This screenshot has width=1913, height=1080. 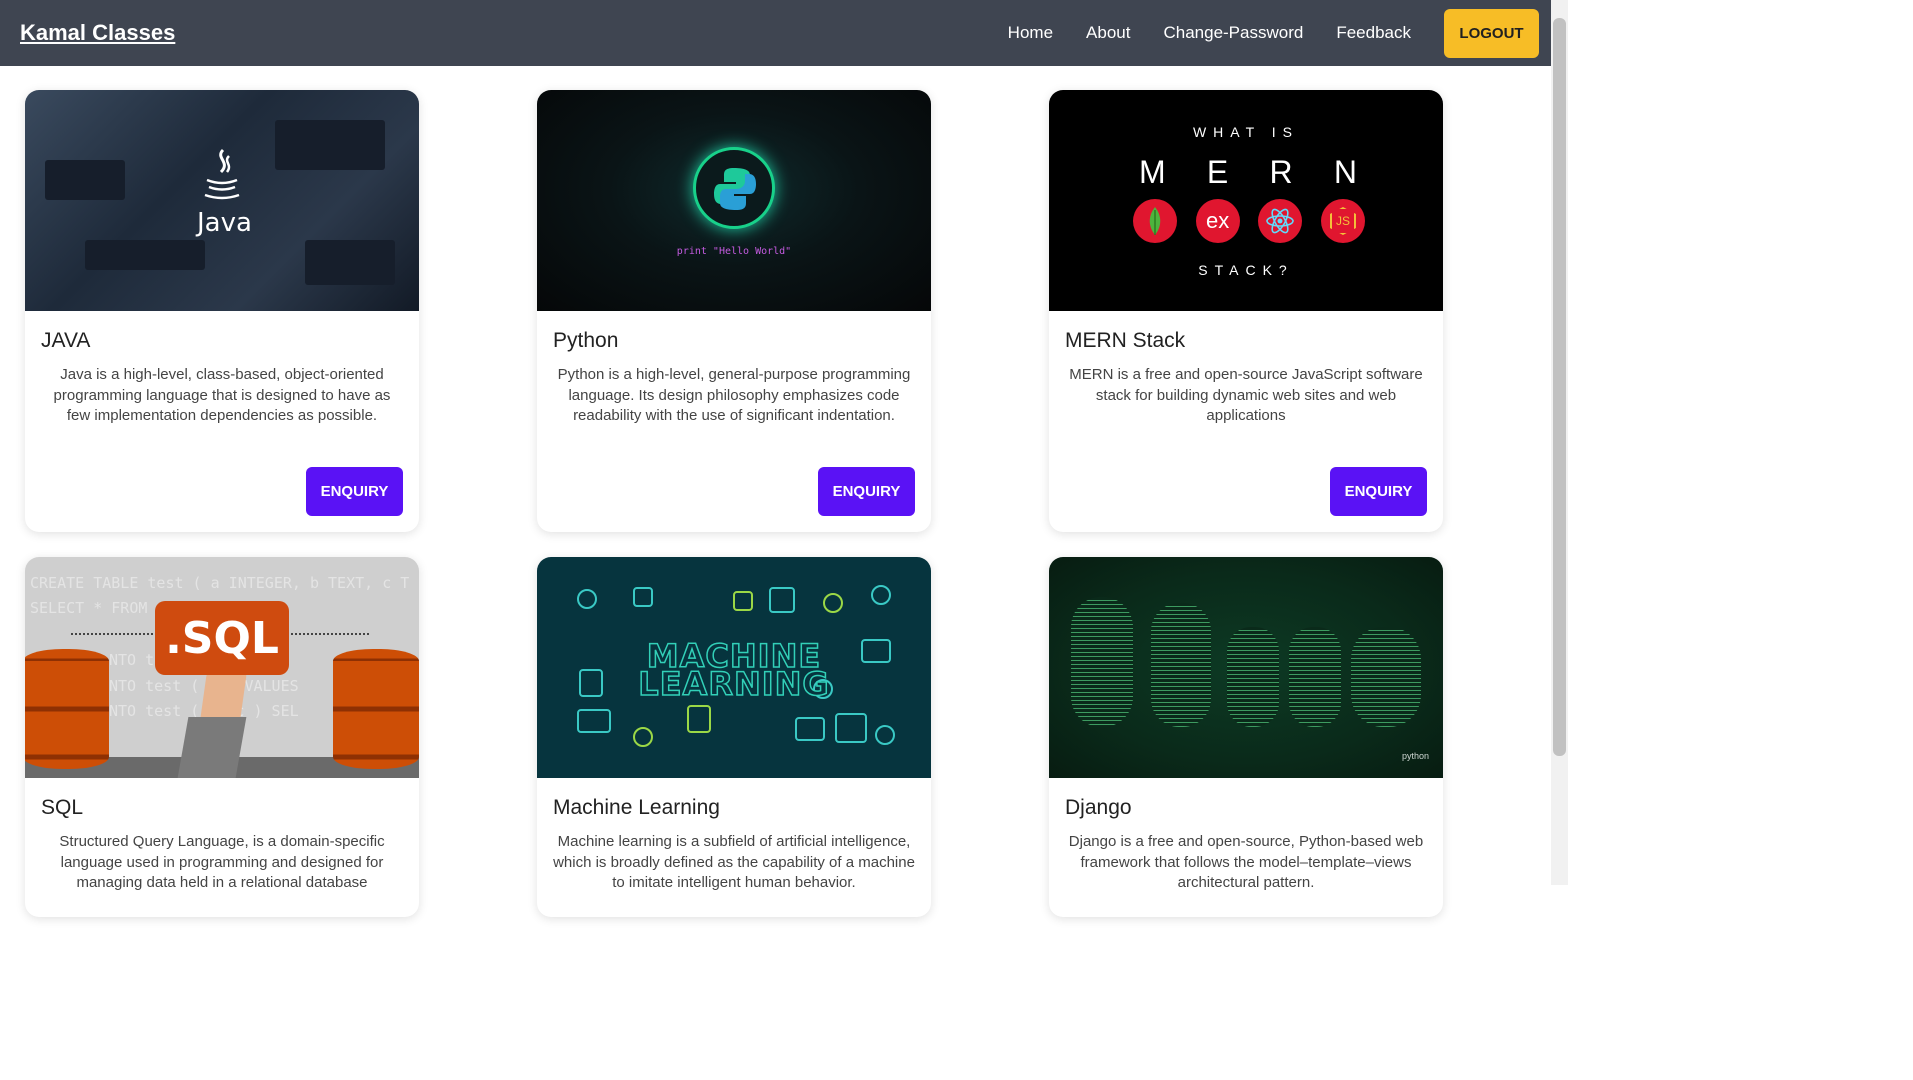 What do you see at coordinates (1281, 172) in the screenshot?
I see `mern-letter: R` at bounding box center [1281, 172].